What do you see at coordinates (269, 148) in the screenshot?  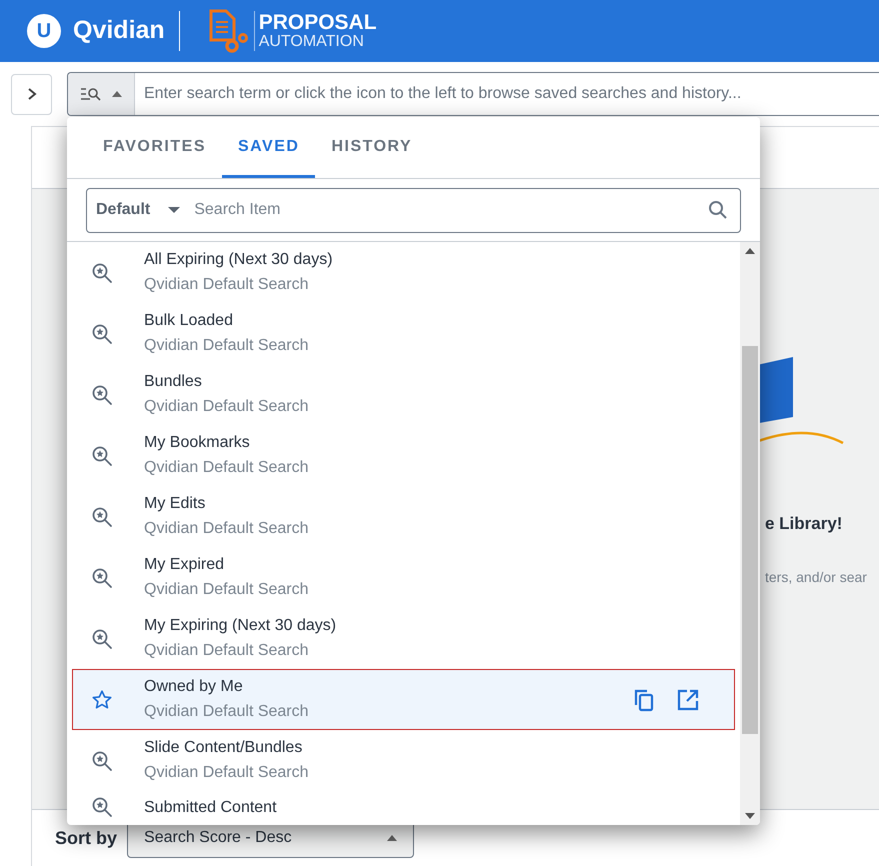 I see `popup-tab: SAVED` at bounding box center [269, 148].